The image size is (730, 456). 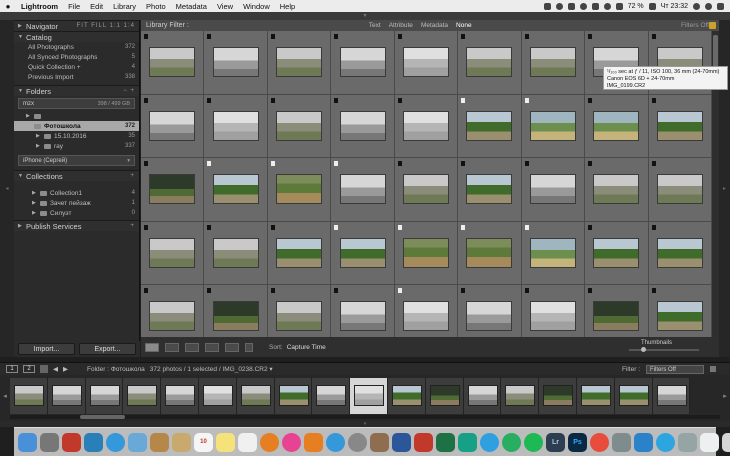 I want to click on thumbnail-size-slider-handle, so click(x=643, y=349).